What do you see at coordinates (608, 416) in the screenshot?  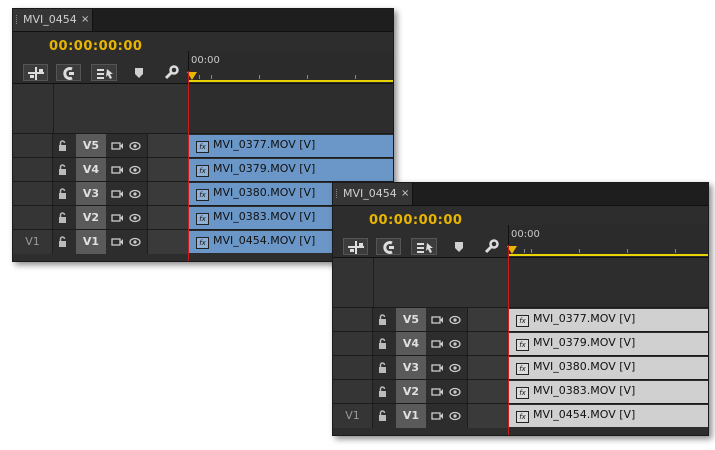 I see `clip: fx MVI_0454.MOV [V]` at bounding box center [608, 416].